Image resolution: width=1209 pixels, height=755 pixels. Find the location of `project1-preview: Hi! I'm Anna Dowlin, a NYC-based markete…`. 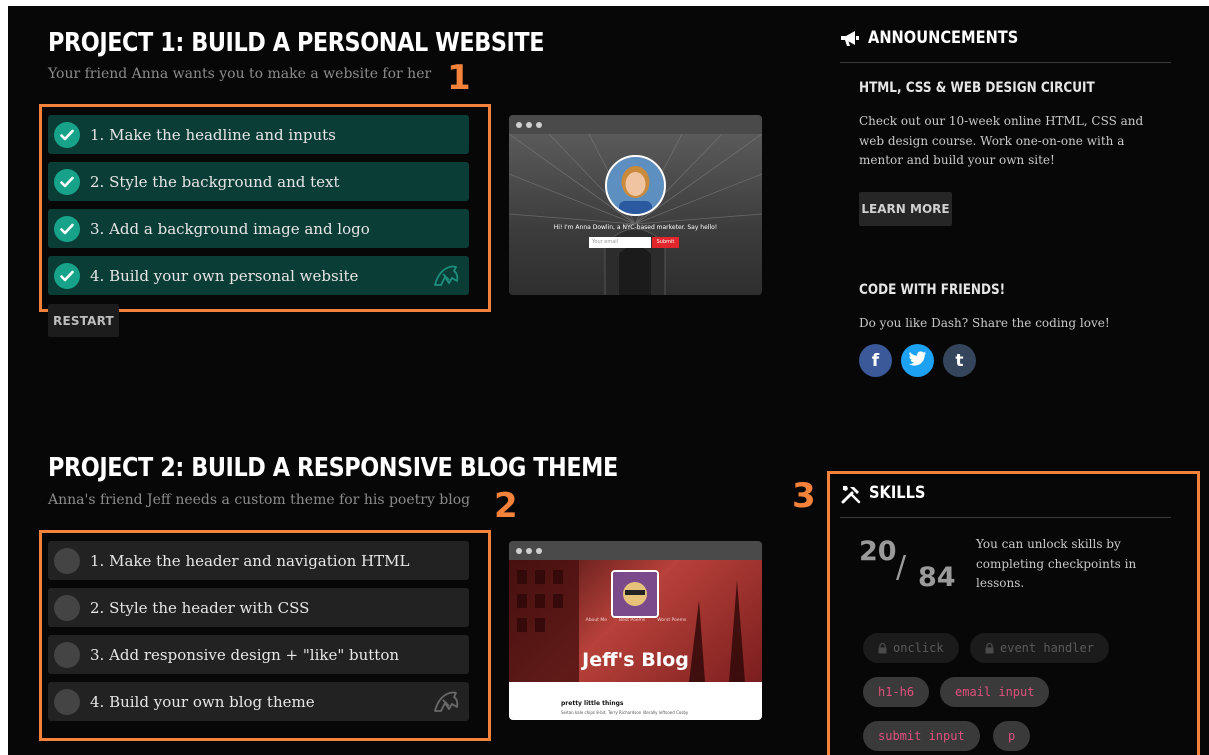

project1-preview: Hi! I'm Anna Dowlin, a NYC-based markete… is located at coordinates (635, 205).